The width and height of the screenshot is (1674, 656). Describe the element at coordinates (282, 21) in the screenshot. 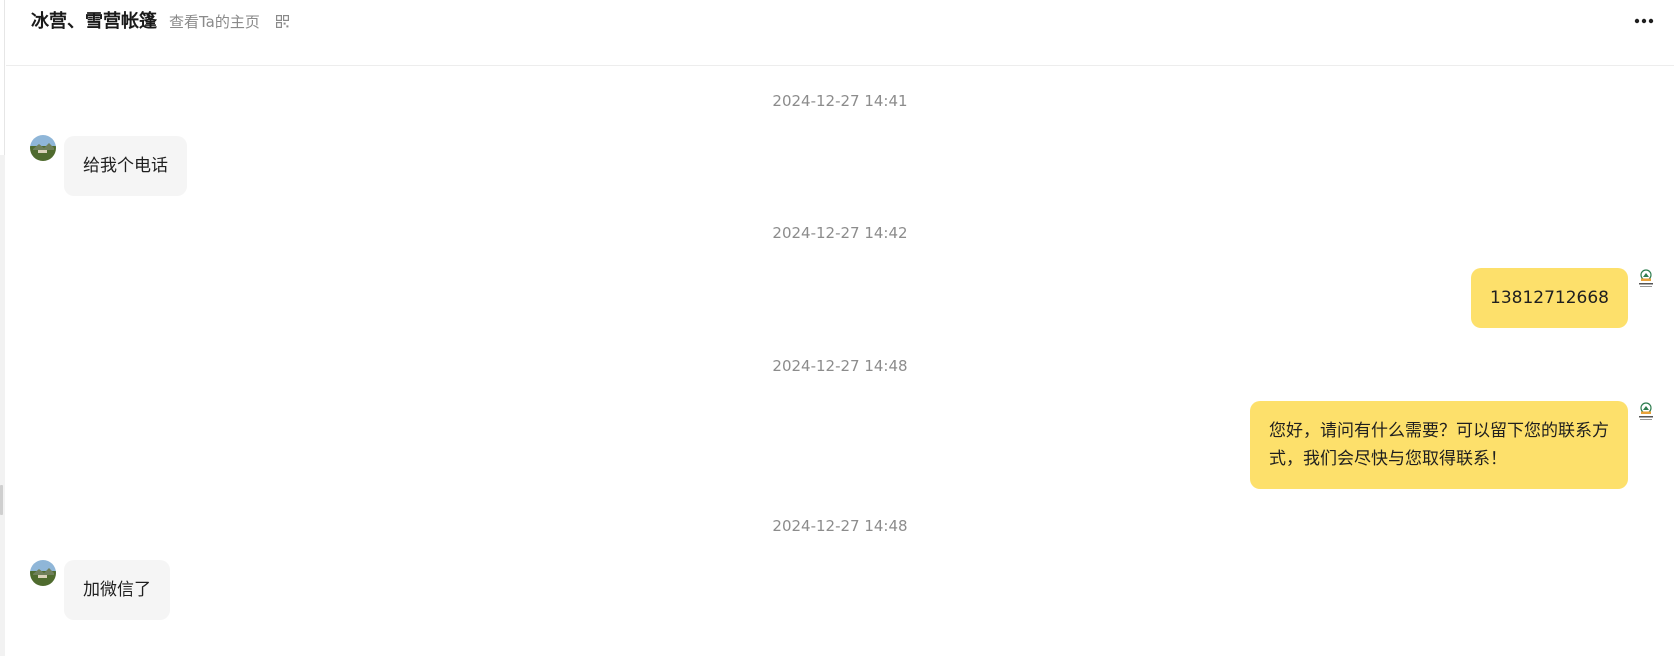

I see `qr-code-icon` at that location.